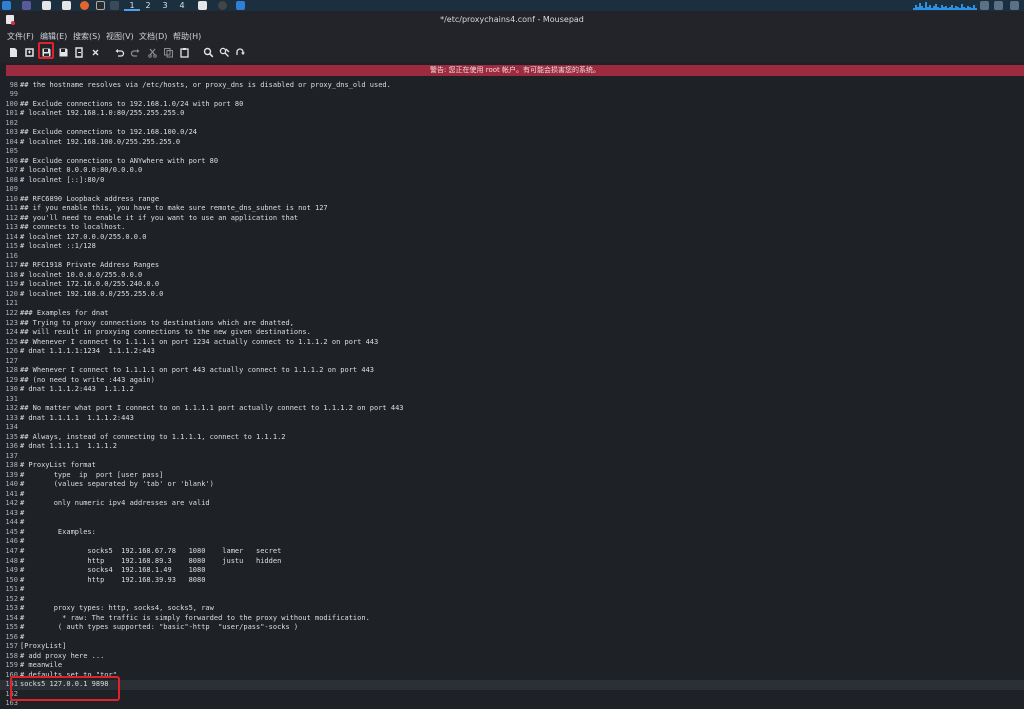 The height and width of the screenshot is (709, 1024). Describe the element at coordinates (114, 504) in the screenshot. I see `line-text: # only numeric ipv4 addresses are valid` at that location.